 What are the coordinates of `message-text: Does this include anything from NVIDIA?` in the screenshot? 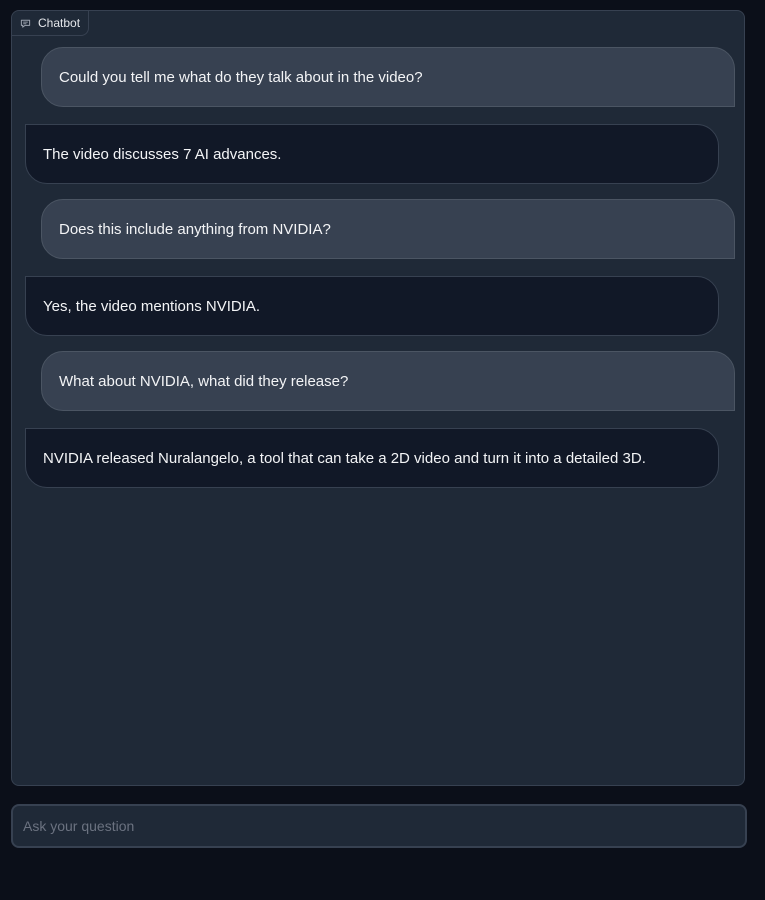 It's located at (195, 229).